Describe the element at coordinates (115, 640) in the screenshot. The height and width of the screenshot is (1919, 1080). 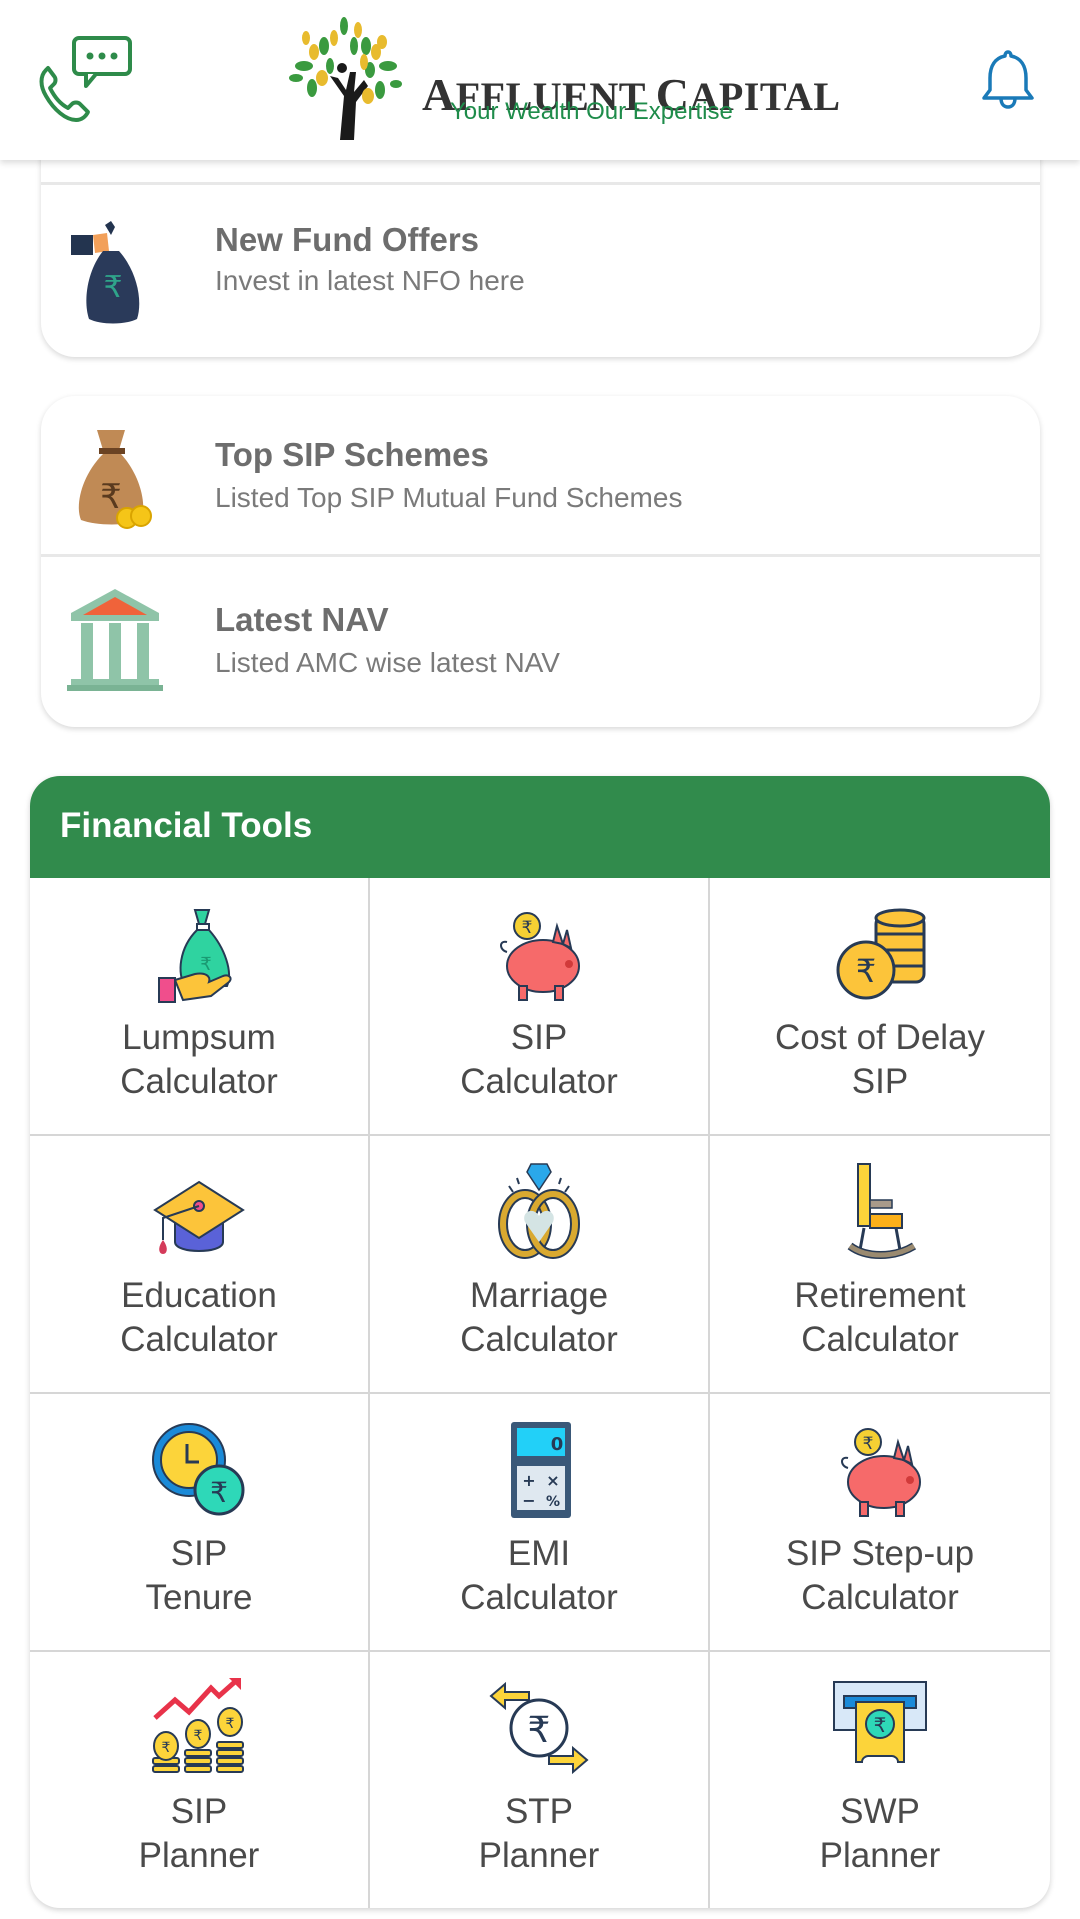
I see `bank-building-icon` at that location.